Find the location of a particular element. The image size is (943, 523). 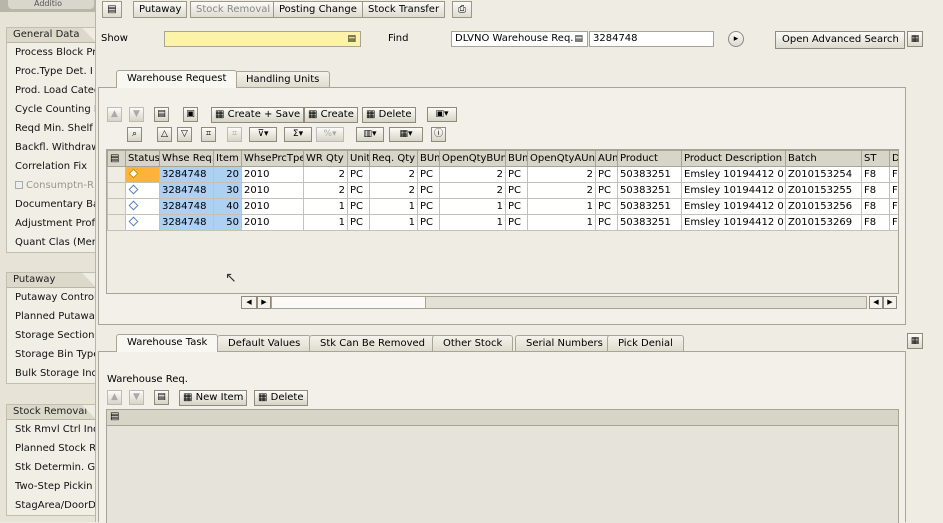

posting-change-button: Posting Change is located at coordinates (318, 9).